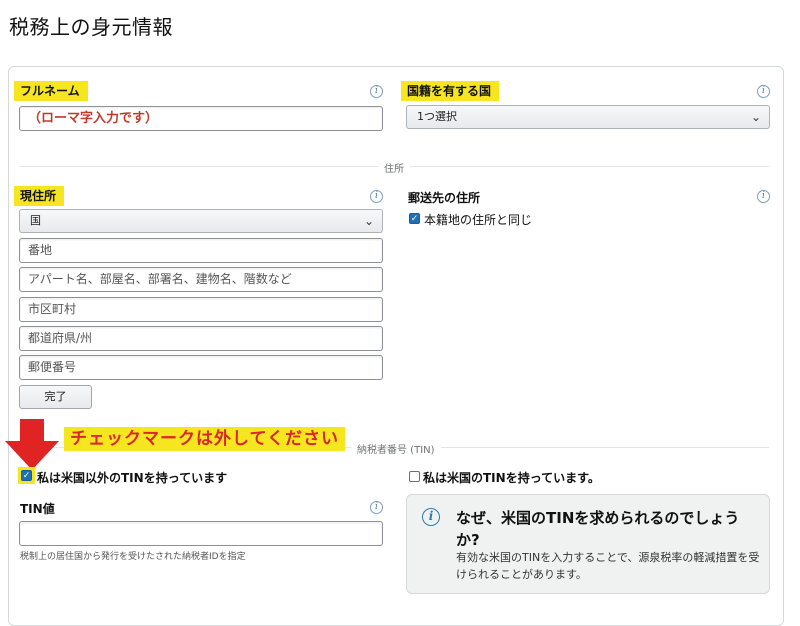 The height and width of the screenshot is (626, 800). Describe the element at coordinates (201, 367) in the screenshot. I see `postal-code-input: 郵便番号` at that location.